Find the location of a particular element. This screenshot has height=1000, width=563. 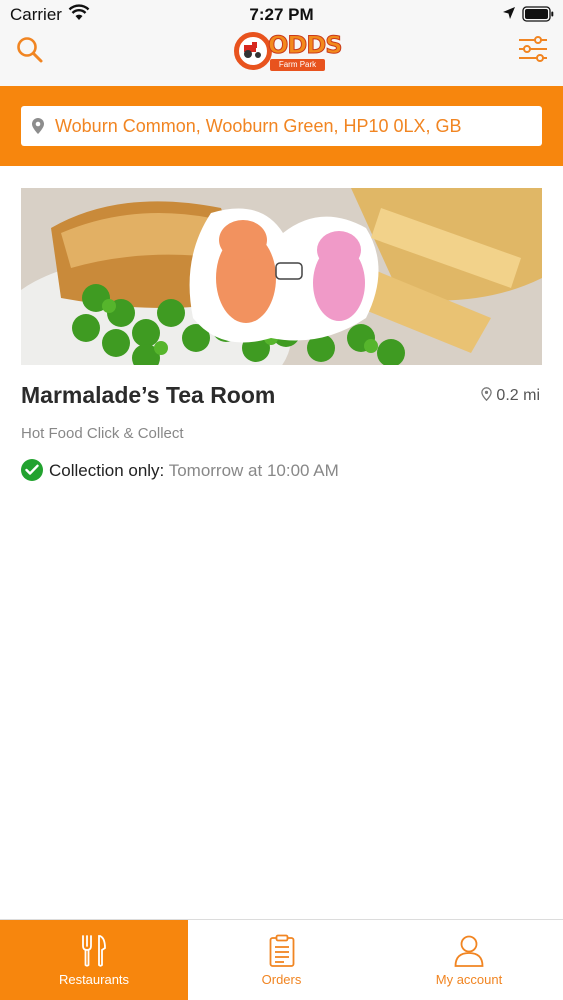

tab-label-my-account: My account is located at coordinates (469, 979).